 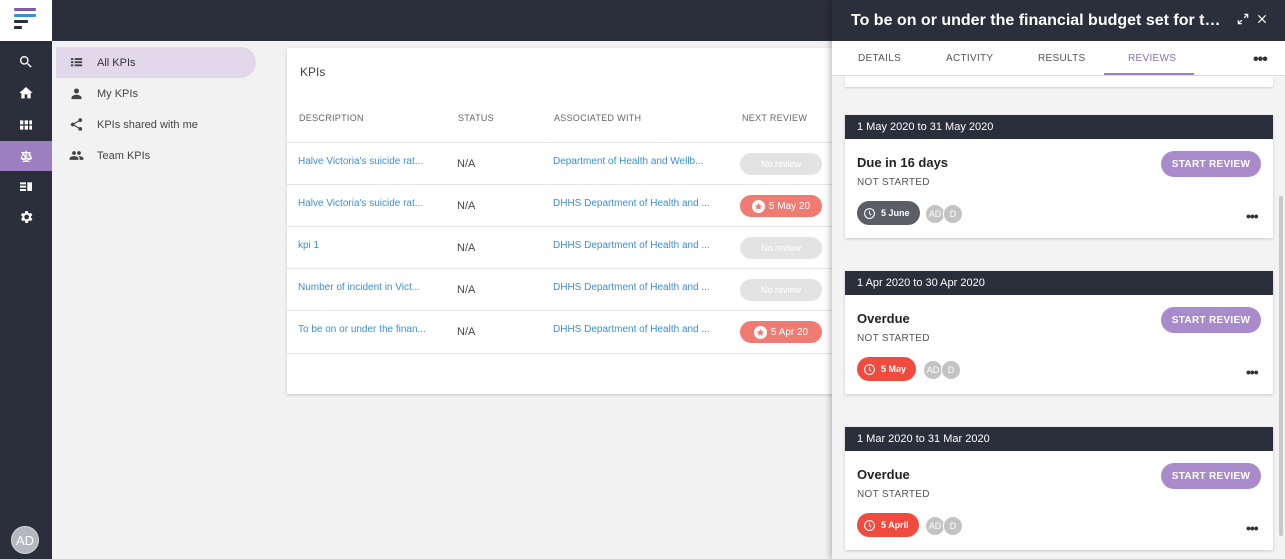 I want to click on nav-item-all-kpis: All KPIs, so click(x=156, y=62).